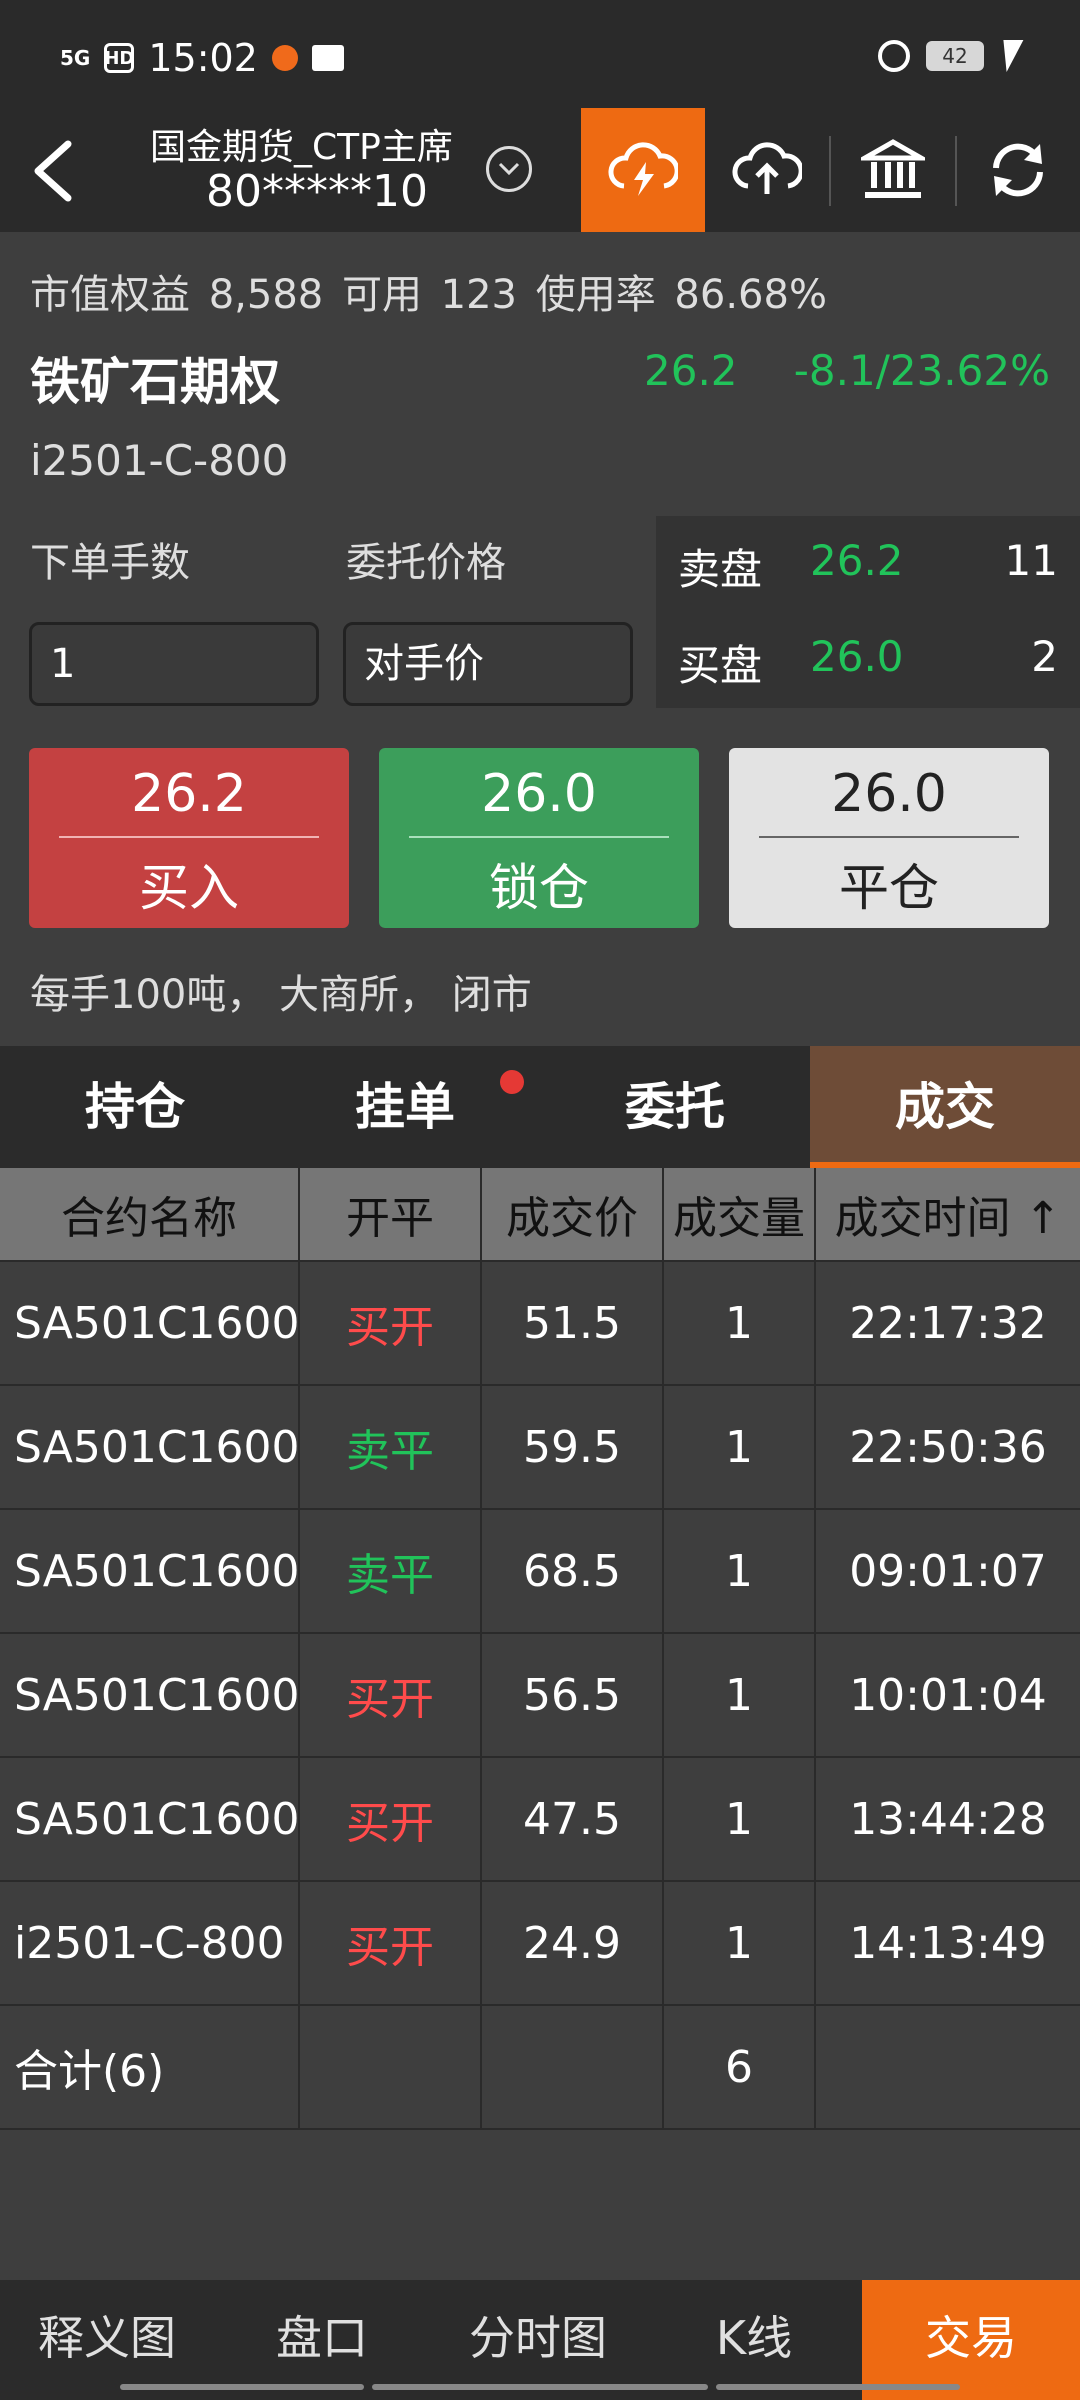  I want to click on table-row: SA501C1600 卖平 68.5 1 09:01:07, so click(540, 1572).